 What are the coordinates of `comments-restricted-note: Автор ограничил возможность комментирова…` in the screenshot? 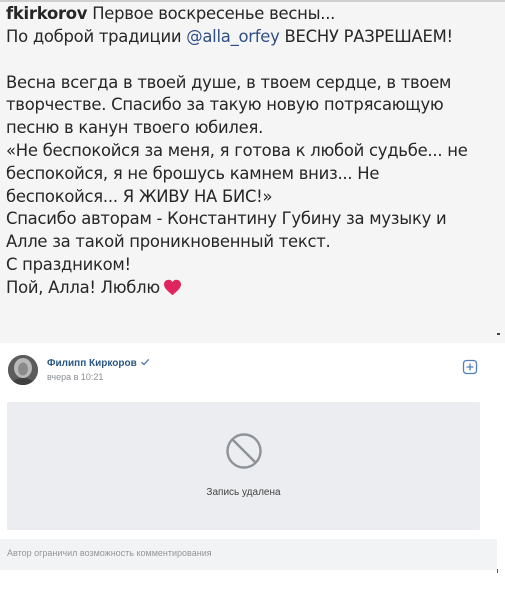 It's located at (109, 553).